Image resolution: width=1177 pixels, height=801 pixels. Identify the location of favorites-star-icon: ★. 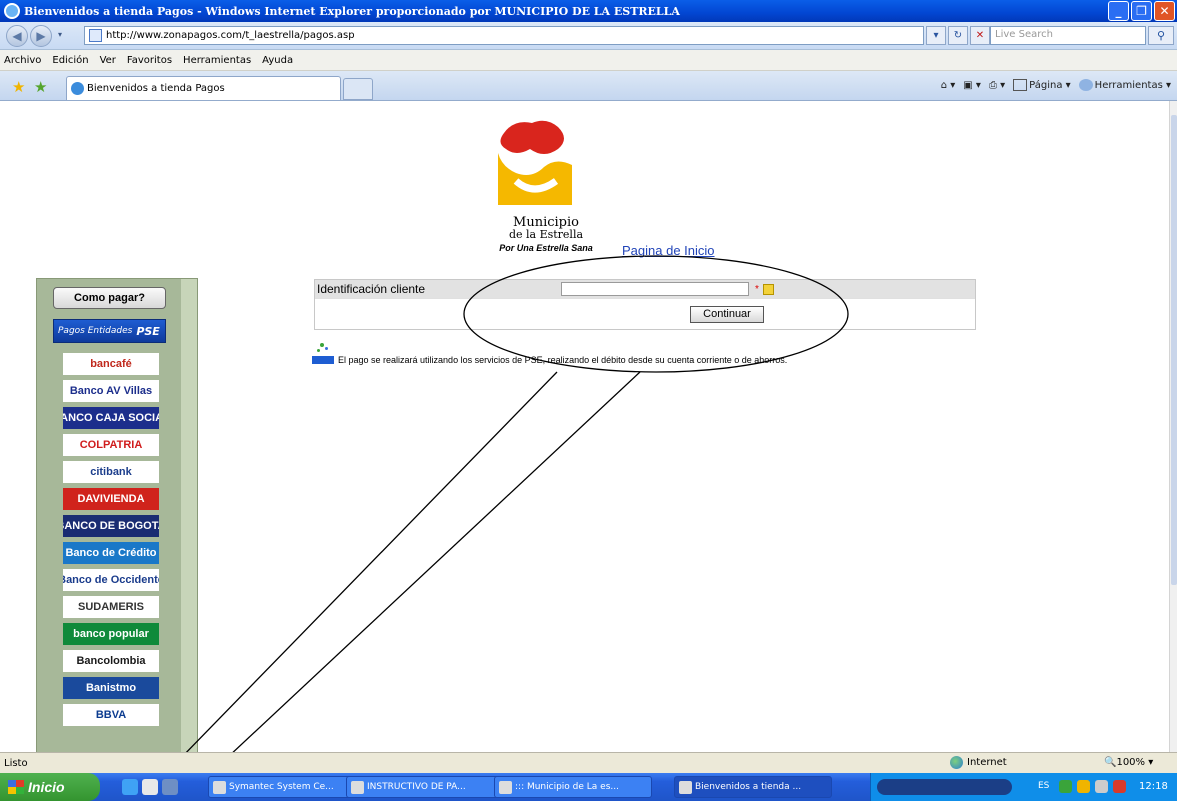
(18, 87).